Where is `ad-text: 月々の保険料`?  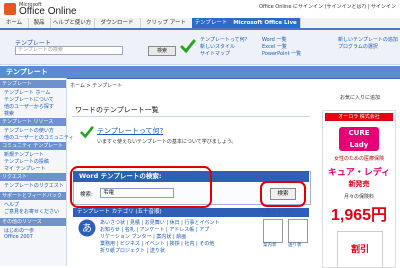 ad-text: 月々の保険料 is located at coordinates (358, 197).